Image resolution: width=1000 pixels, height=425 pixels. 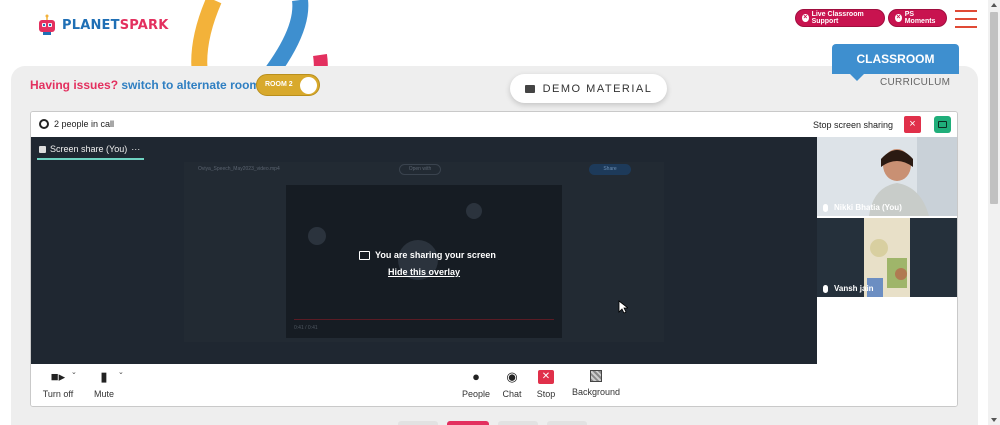 I want to click on participant-name: Nikki Bhatia (You), so click(x=862, y=207).